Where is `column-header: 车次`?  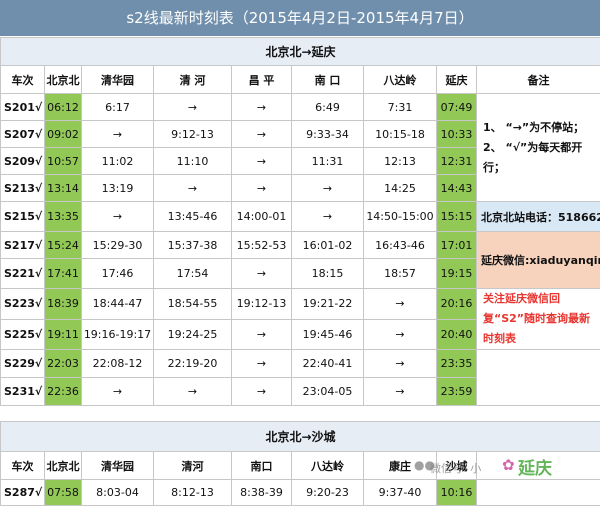 column-header: 车次 is located at coordinates (22, 465).